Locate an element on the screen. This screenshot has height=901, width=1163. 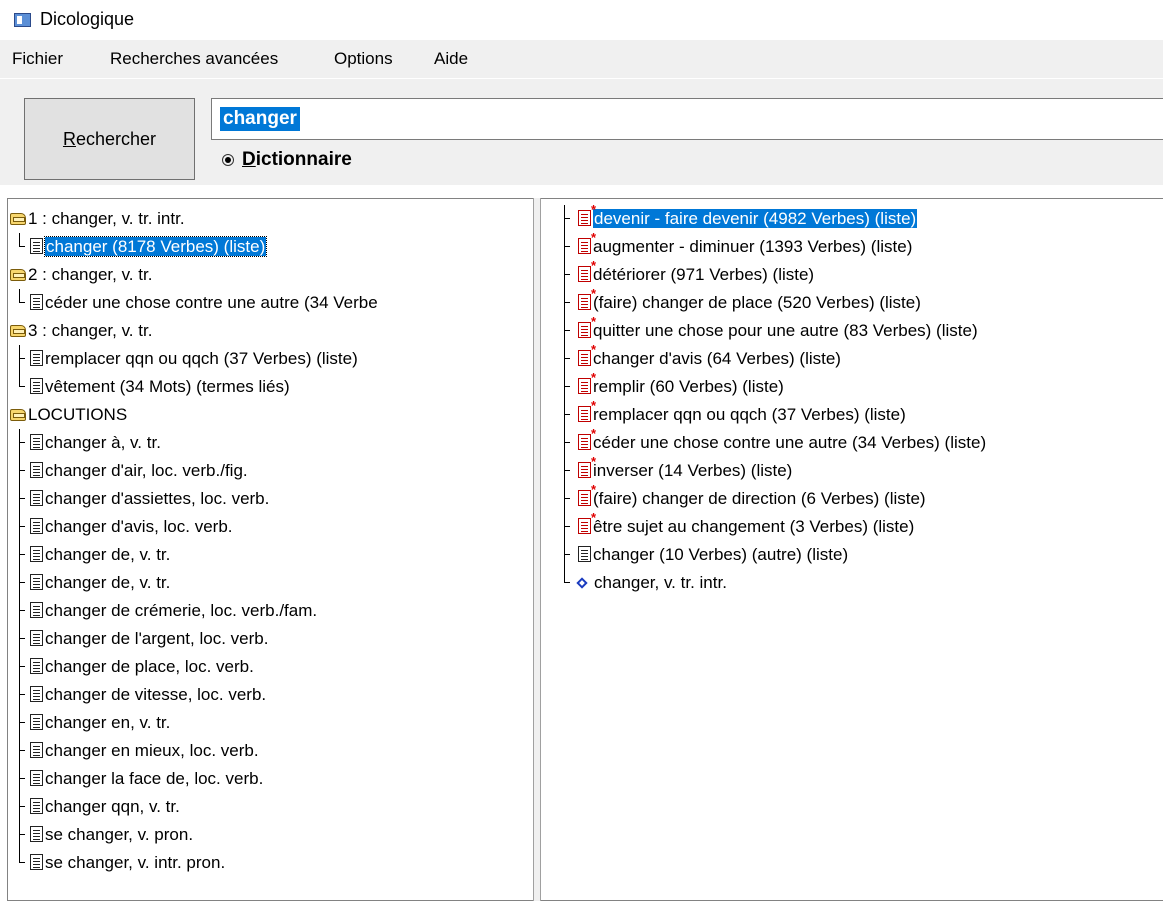
tree-node-label: LOCUTIONS is located at coordinates (78, 414).